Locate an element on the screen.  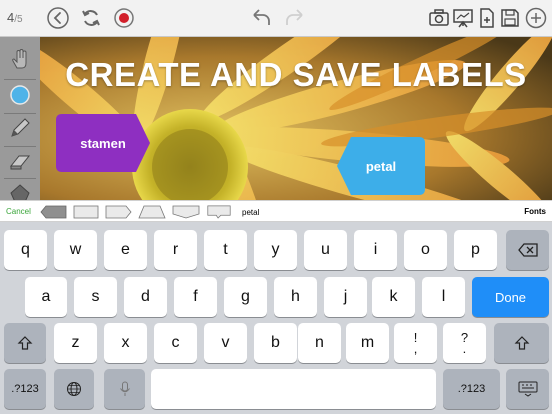
key-question-period: ?. is located at coordinates (464, 343).